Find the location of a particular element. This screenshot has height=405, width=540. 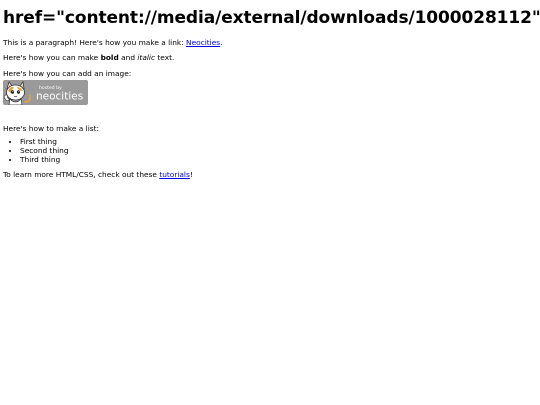

paragraph-list: Here's how to make a list: is located at coordinates (51, 128).